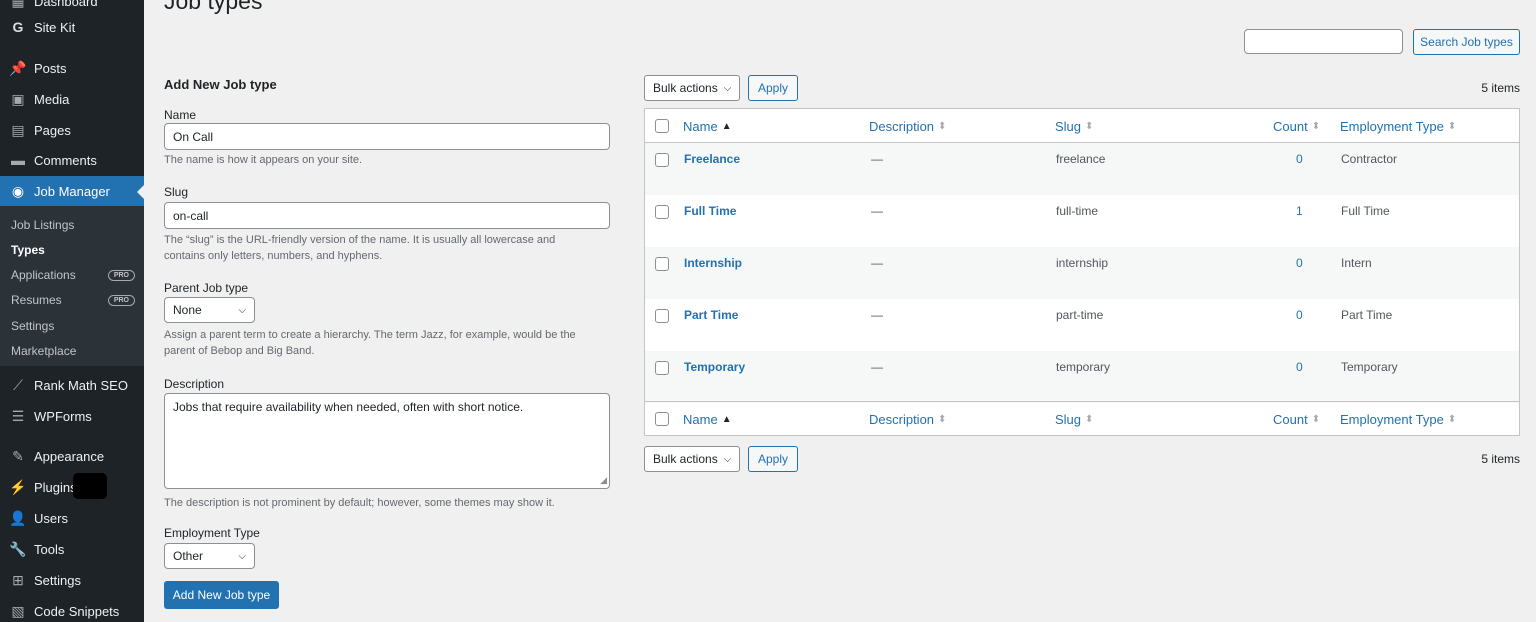 Image resolution: width=1536 pixels, height=622 pixels. I want to click on menu-label: Settings, so click(57, 580).